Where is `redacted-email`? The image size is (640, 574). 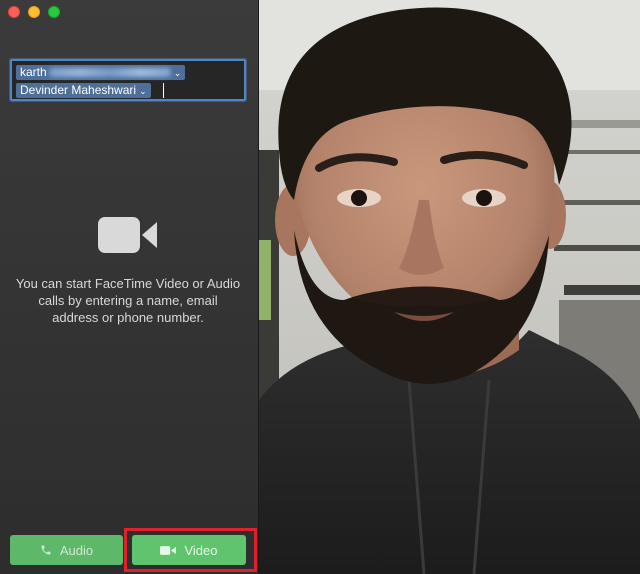 redacted-email is located at coordinates (109, 73).